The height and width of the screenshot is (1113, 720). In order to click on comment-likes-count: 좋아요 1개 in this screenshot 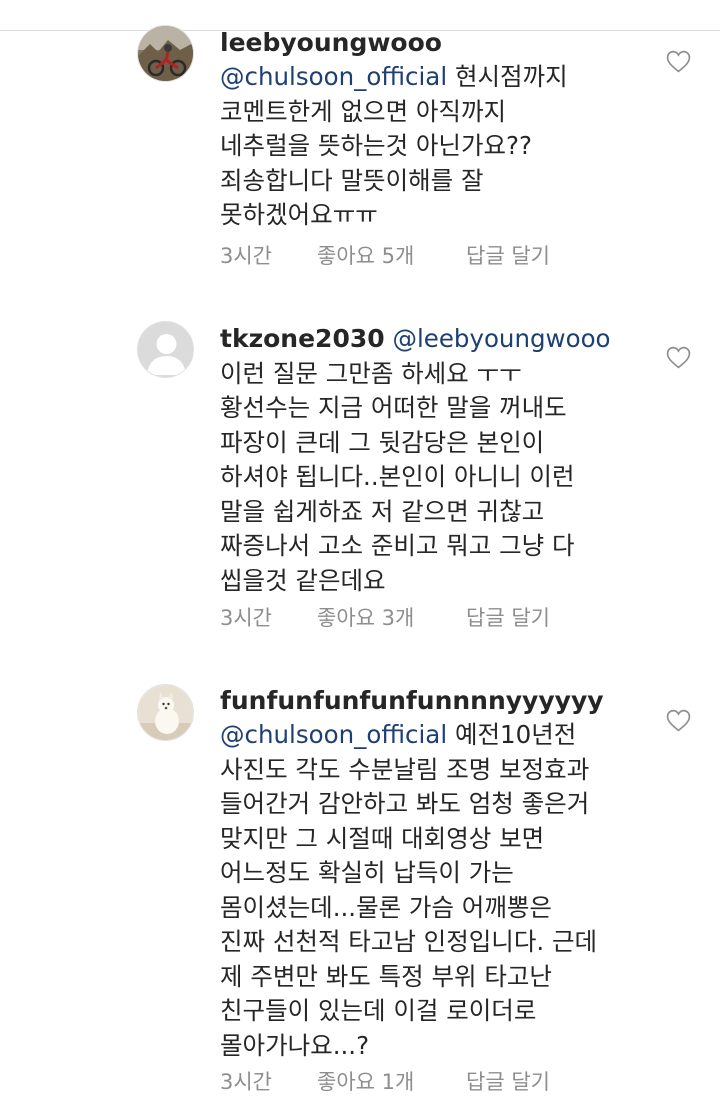, I will do `click(365, 1081)`.